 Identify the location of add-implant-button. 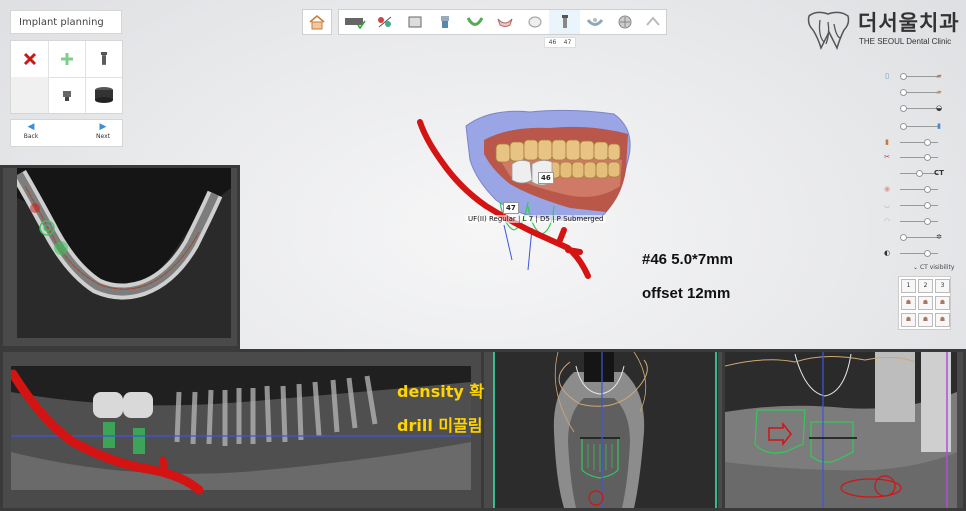
(67, 59).